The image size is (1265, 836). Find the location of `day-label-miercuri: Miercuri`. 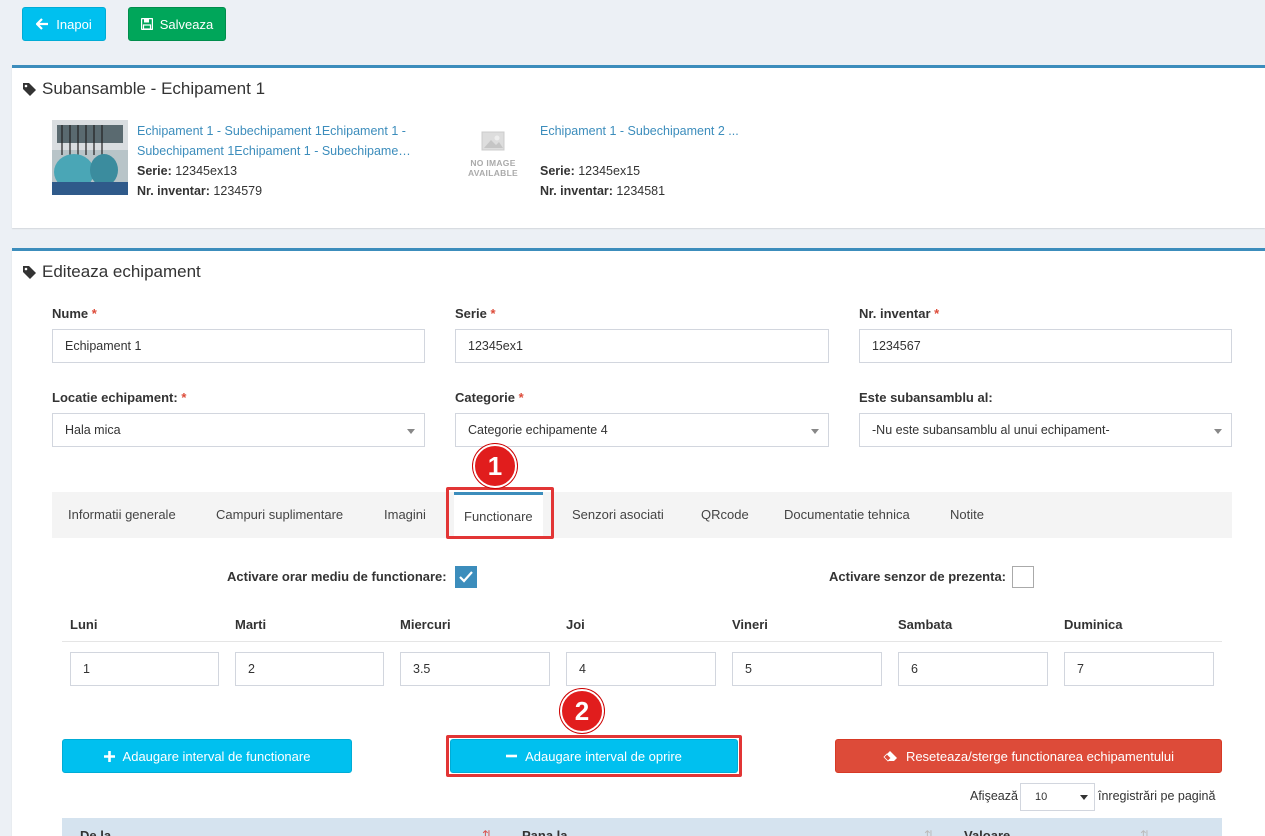

day-label-miercuri: Miercuri is located at coordinates (425, 624).